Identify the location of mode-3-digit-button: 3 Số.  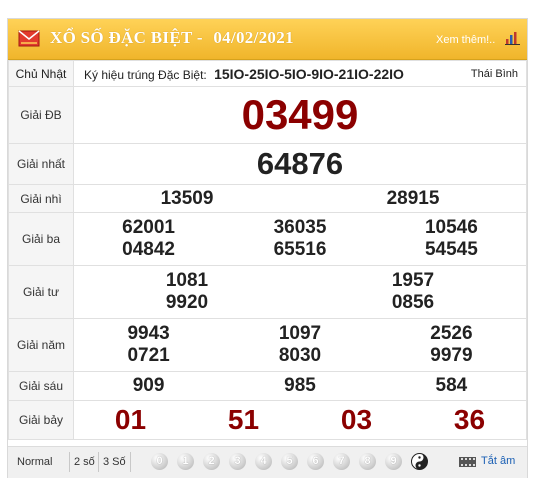
(114, 462).